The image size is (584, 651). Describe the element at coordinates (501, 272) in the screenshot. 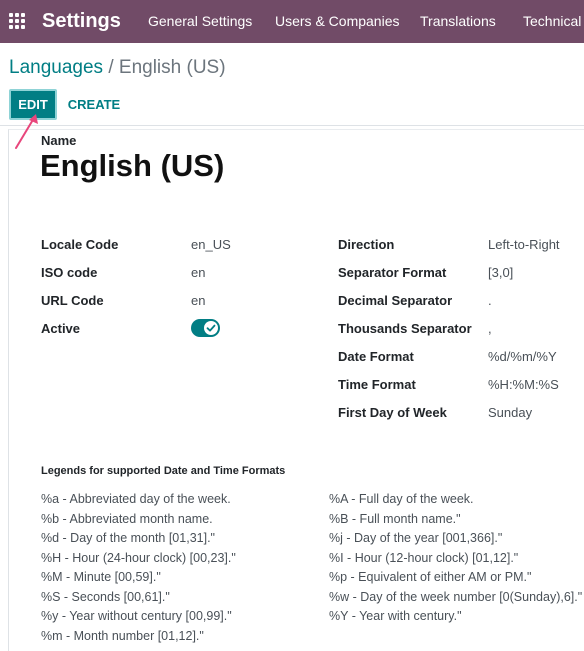

I see `separator-format-value: [3,0]` at that location.